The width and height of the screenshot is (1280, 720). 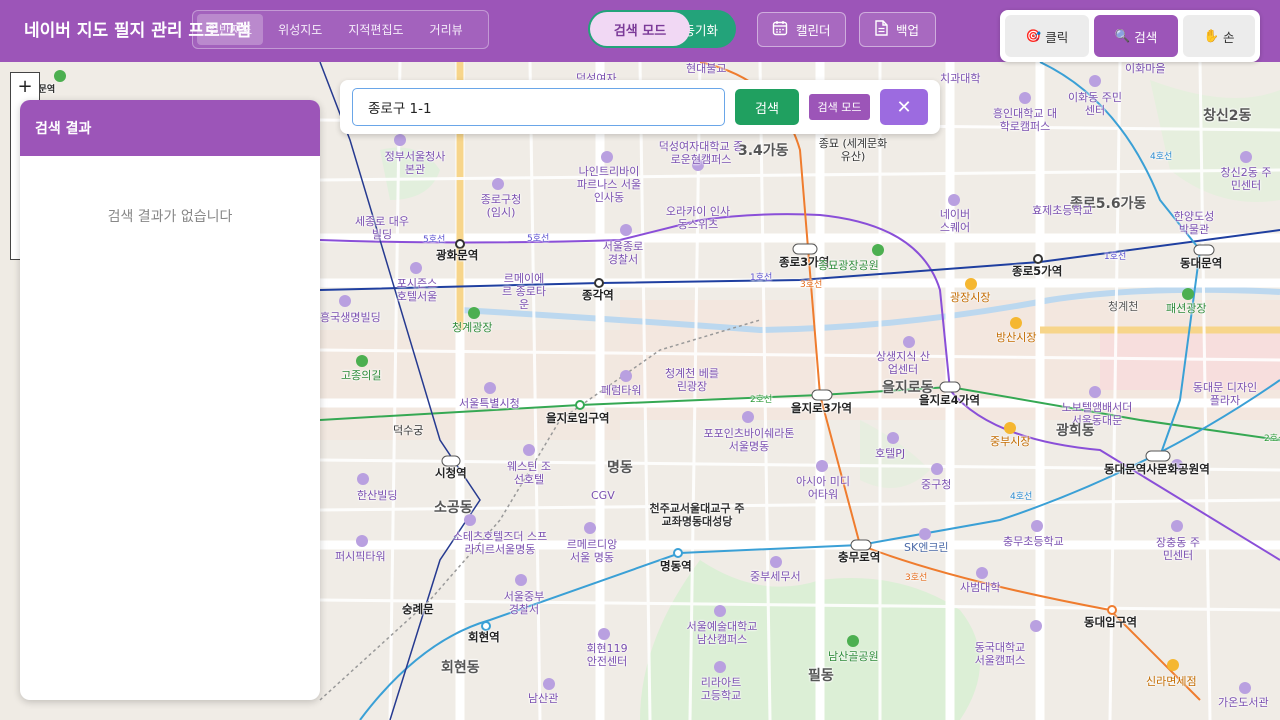 I want to click on calendar-icon, so click(x=780, y=29).